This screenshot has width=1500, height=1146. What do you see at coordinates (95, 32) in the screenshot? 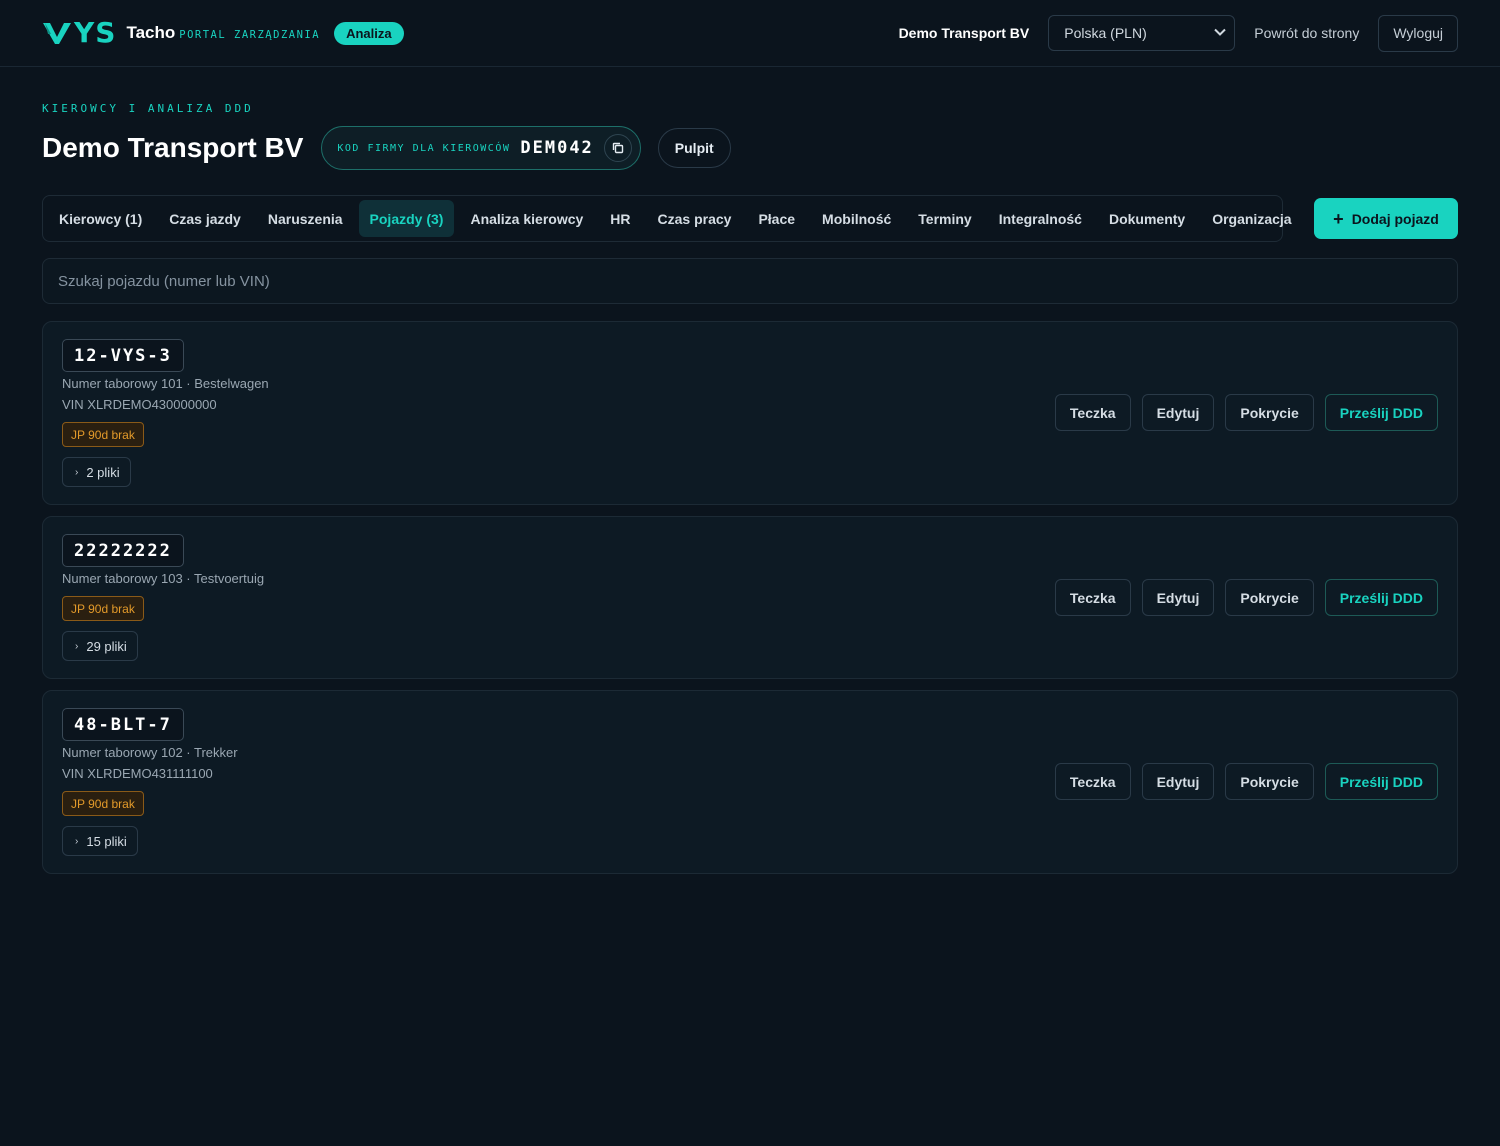
I see `logo-text: YS` at bounding box center [95, 32].